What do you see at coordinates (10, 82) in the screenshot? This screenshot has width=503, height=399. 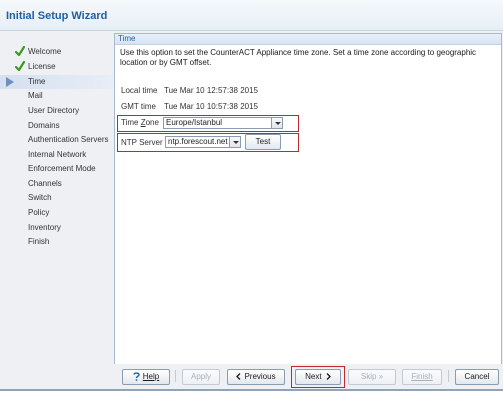 I see `current-step-arrow-icon` at bounding box center [10, 82].